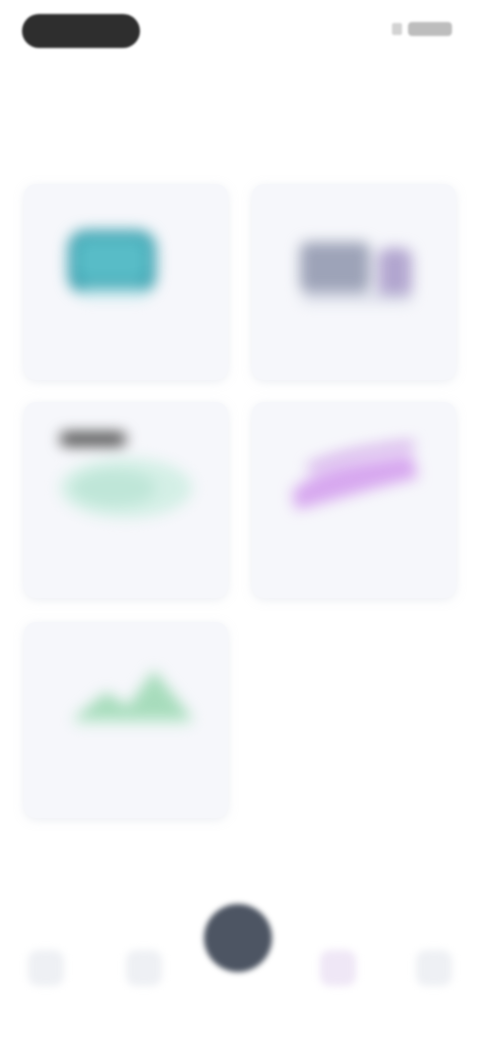 The width and height of the screenshot is (480, 1040). I want to click on center-action-icon, so click(238, 938).